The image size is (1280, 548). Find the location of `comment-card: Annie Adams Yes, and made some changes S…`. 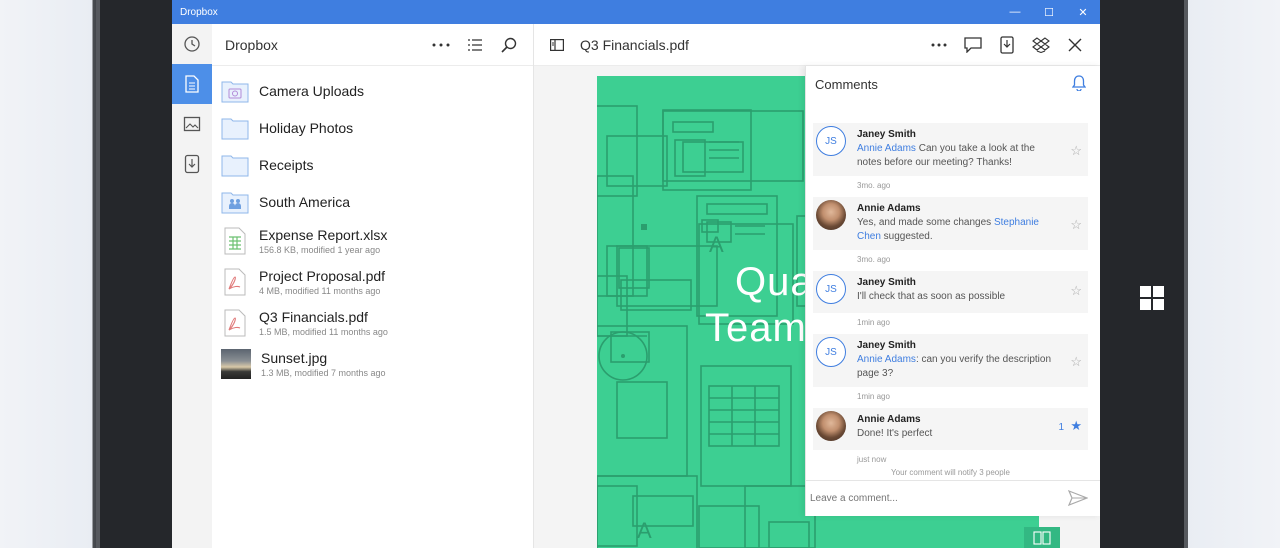

comment-card: Annie Adams Yes, and made some changes S… is located at coordinates (950, 223).